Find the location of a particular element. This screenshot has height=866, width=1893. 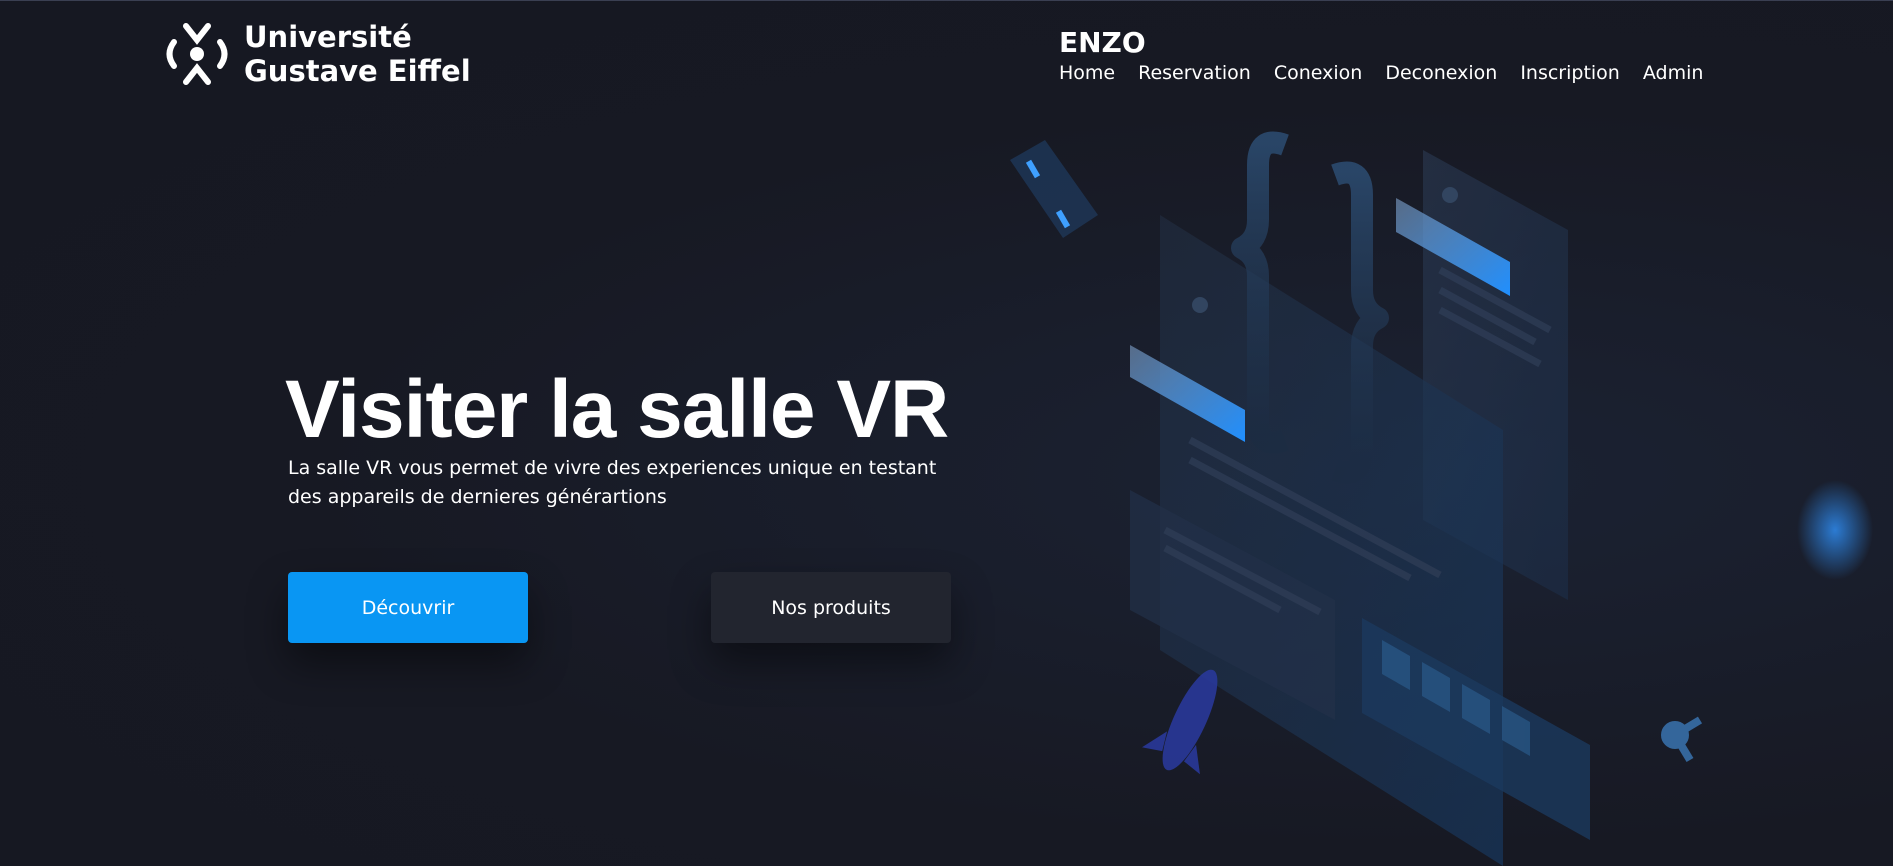

nav-home: Home is located at coordinates (1087, 73).